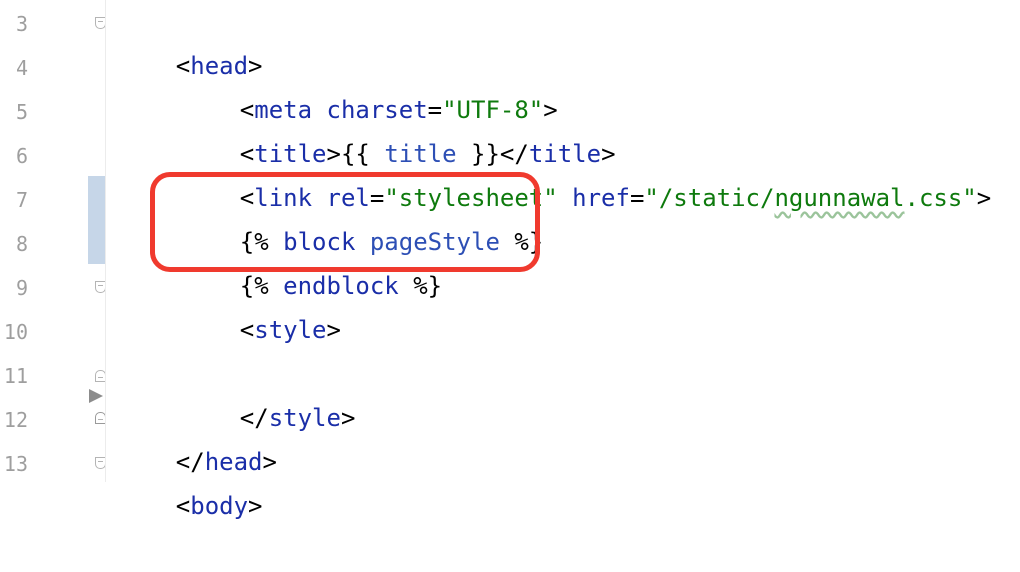 Image resolution: width=1020 pixels, height=572 pixels. Describe the element at coordinates (190, 480) in the screenshot. I see `code-line-13: <body>` at that location.